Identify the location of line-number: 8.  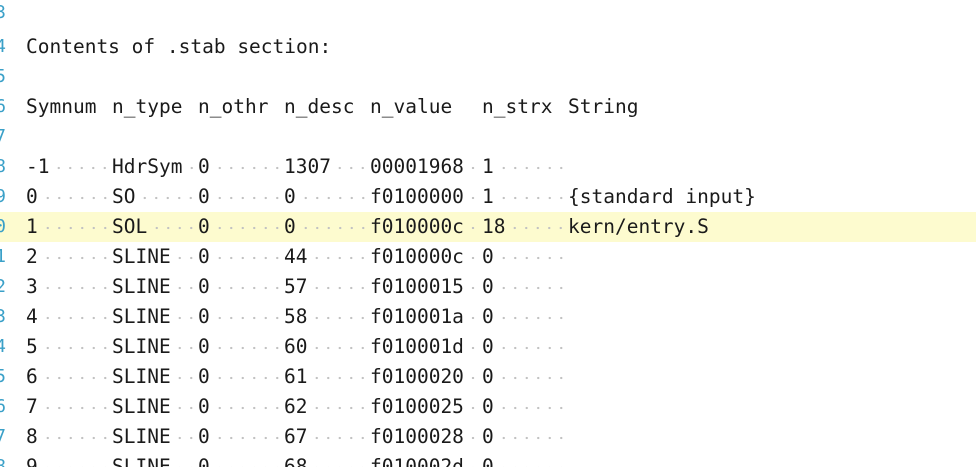
(3, 461).